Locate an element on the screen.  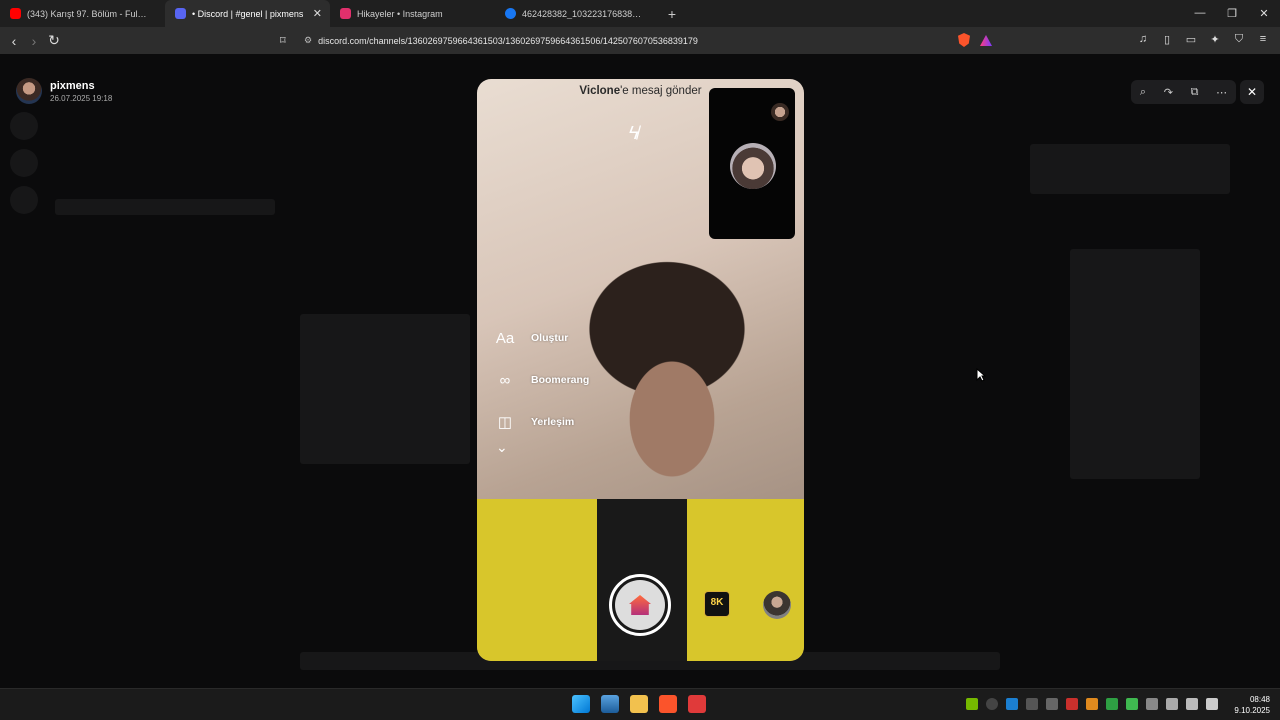
taskbar: 08:48 9.10.2025 is located at coordinates (640, 704).